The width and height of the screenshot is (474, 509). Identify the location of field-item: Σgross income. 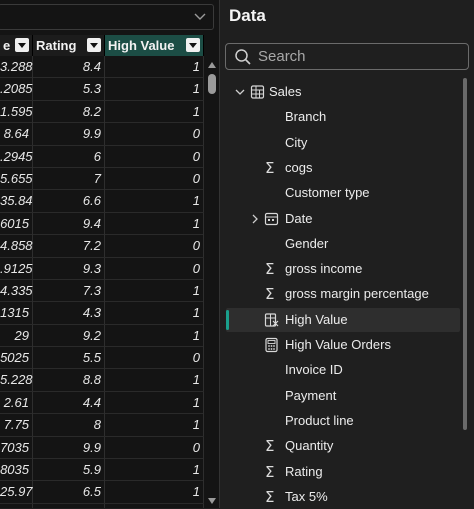
(343, 269).